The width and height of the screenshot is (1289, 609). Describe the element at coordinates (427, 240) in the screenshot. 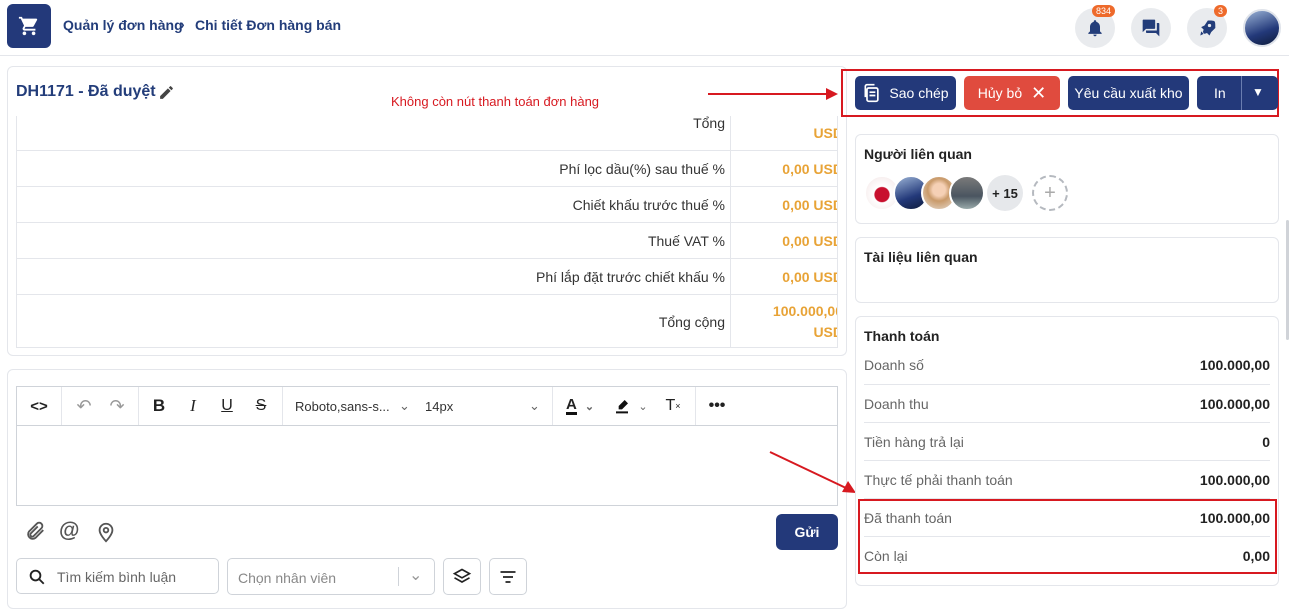

I see `summary-row: Thuế VAT % 0,00 USD` at that location.